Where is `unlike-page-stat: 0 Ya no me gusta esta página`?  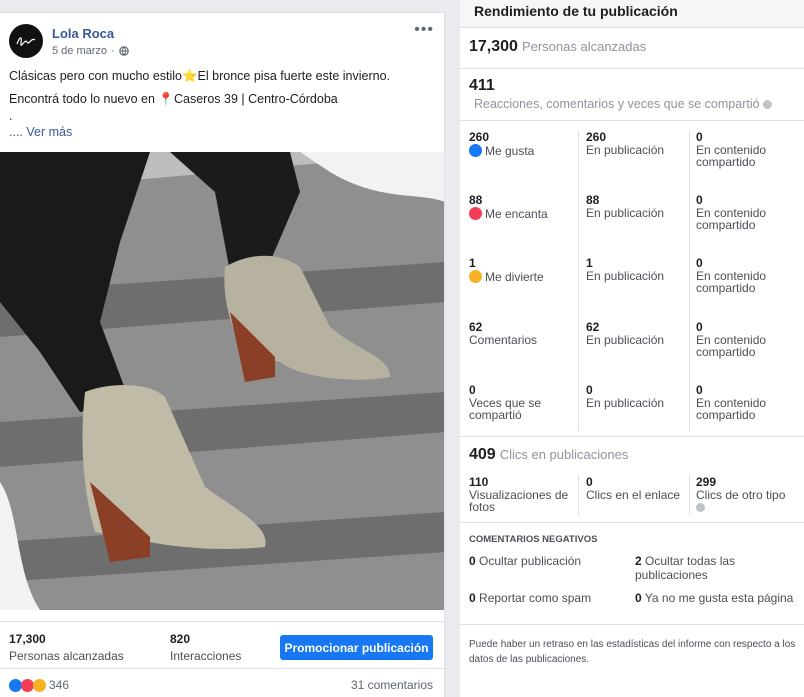
unlike-page-stat: 0 Ya no me gusta esta página is located at coordinates (715, 598).